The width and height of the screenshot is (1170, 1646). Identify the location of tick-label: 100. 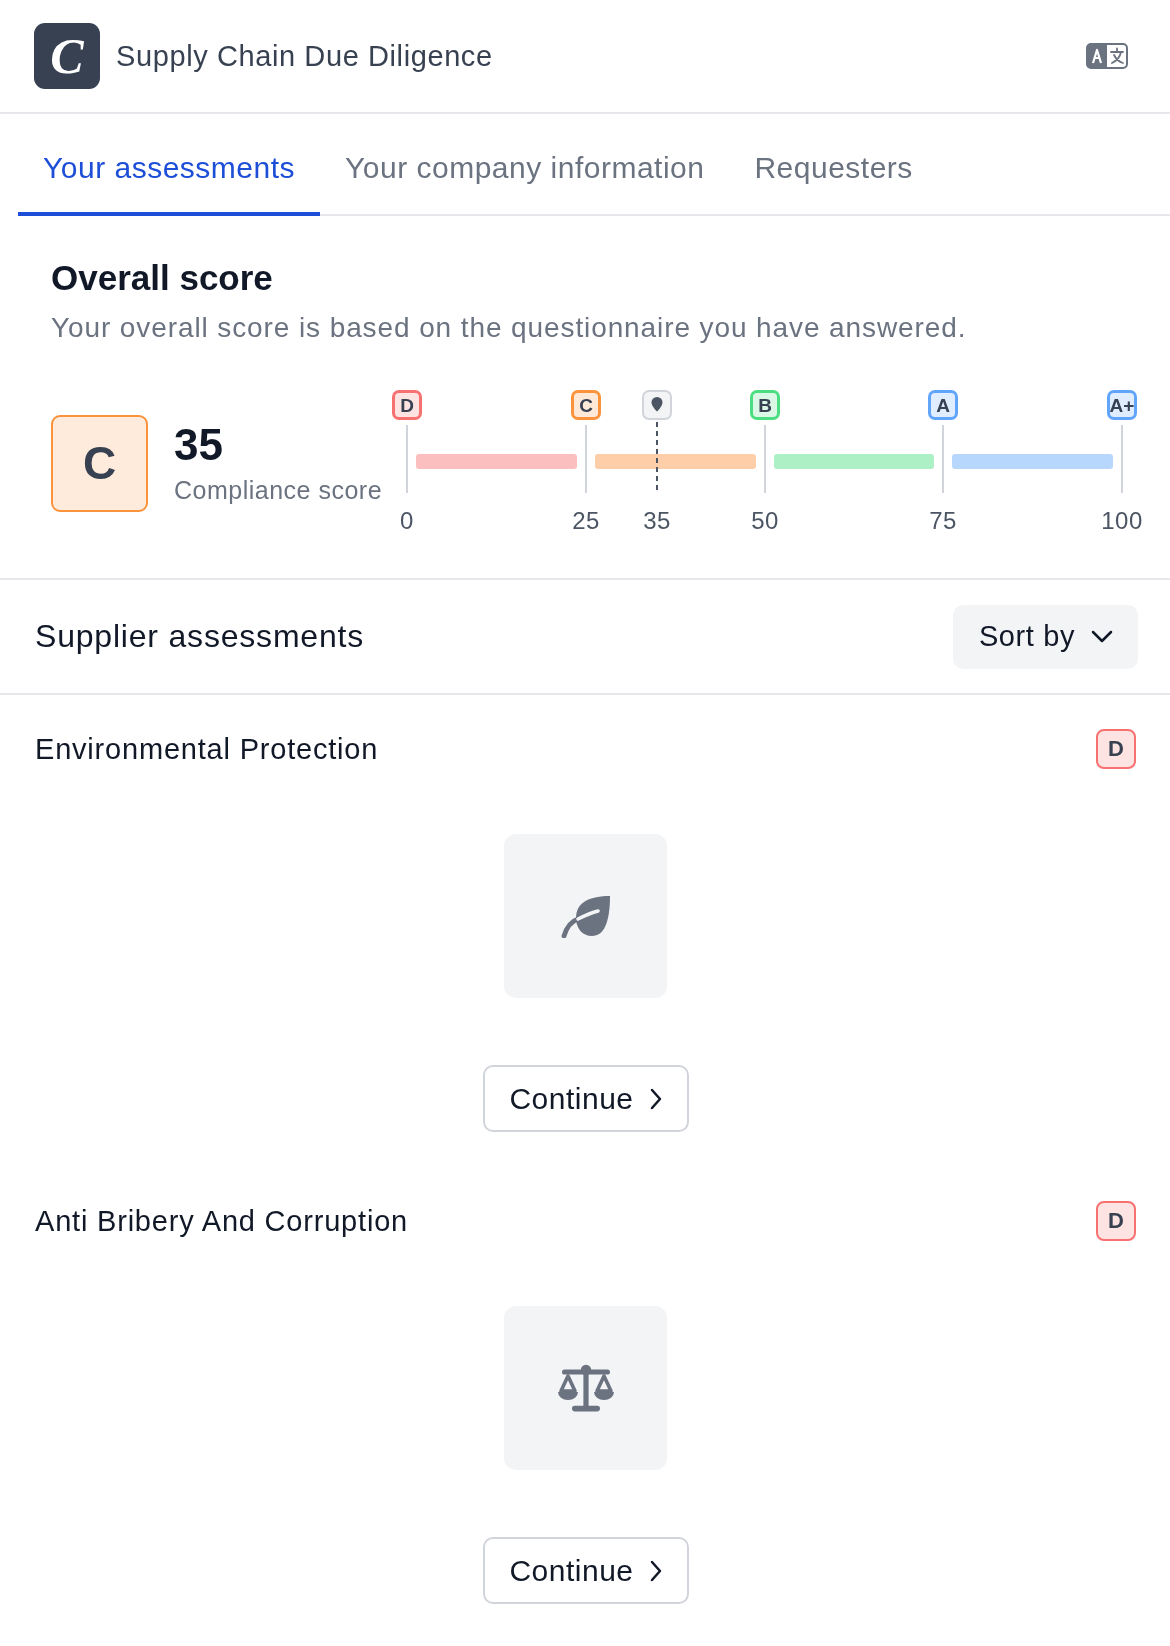
(1122, 520).